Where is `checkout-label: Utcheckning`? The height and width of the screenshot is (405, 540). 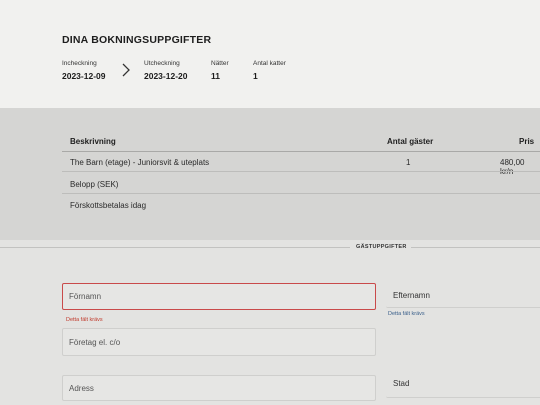 checkout-label: Utcheckning is located at coordinates (162, 63).